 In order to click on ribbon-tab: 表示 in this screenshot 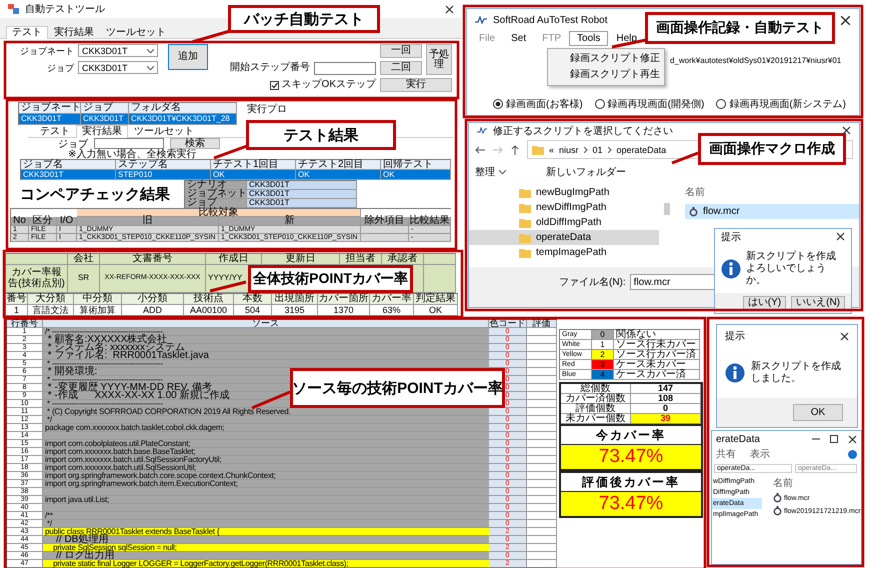, I will do `click(760, 454)`.